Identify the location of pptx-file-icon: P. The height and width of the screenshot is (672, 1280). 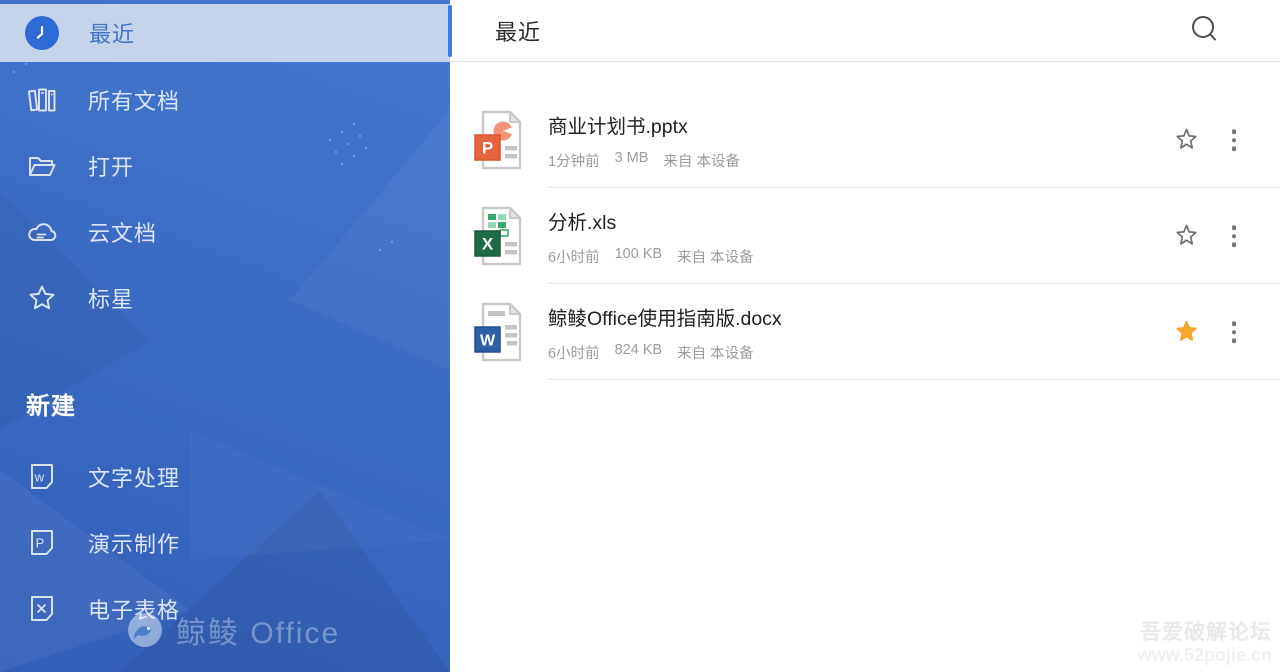
(501, 140).